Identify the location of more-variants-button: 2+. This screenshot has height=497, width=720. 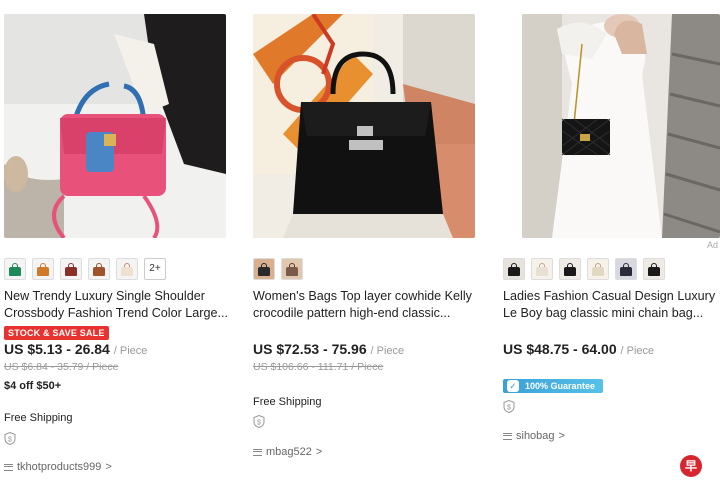
(155, 269).